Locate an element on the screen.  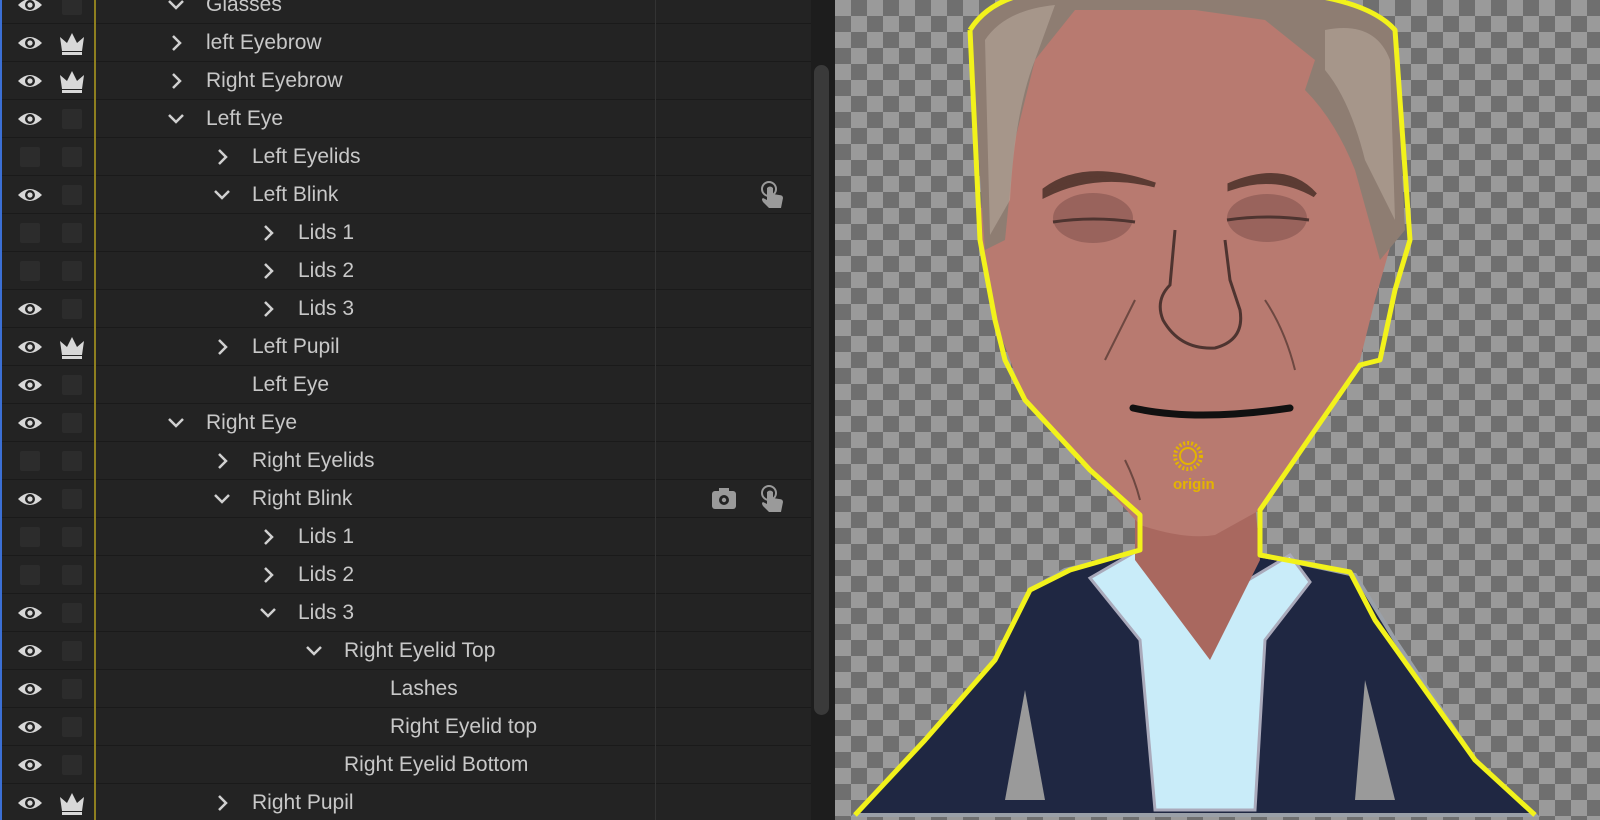
layer-row: Left Blink is located at coordinates (406, 195).